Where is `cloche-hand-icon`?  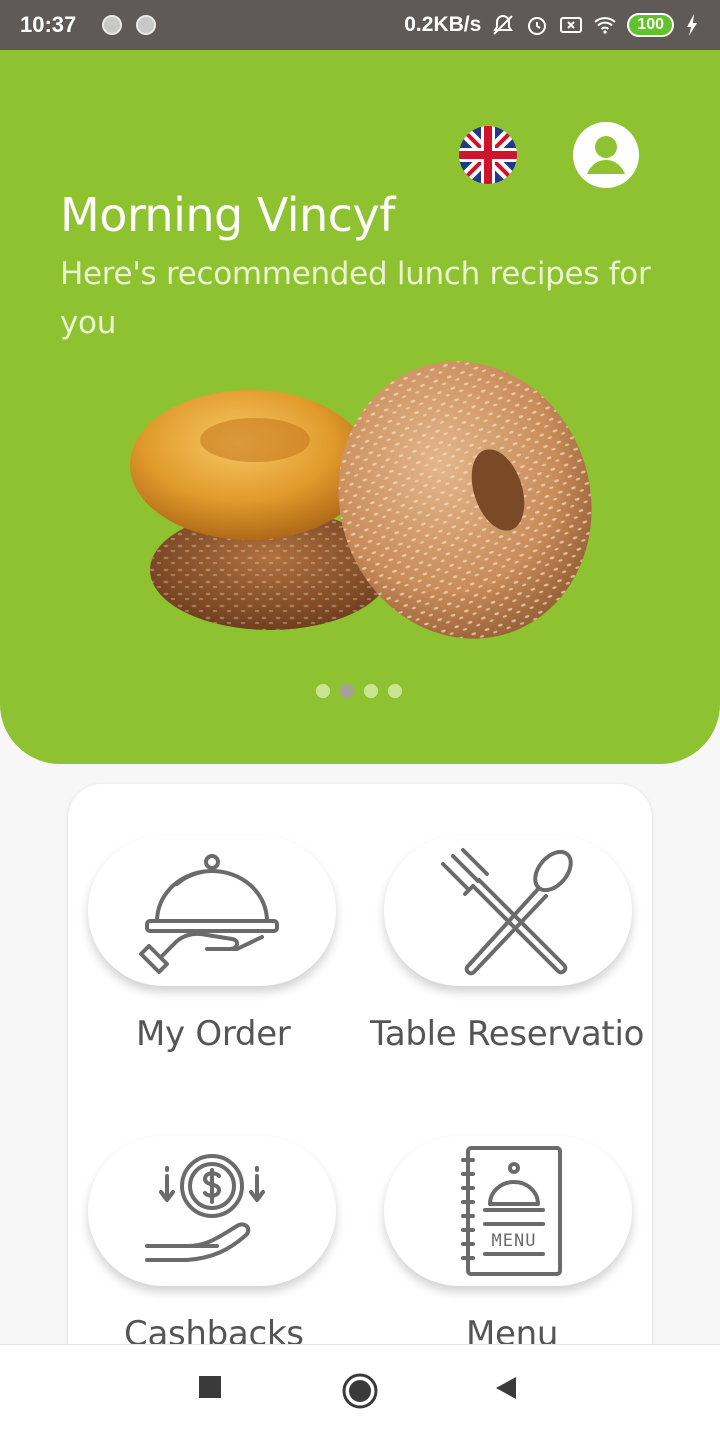 cloche-hand-icon is located at coordinates (209, 914).